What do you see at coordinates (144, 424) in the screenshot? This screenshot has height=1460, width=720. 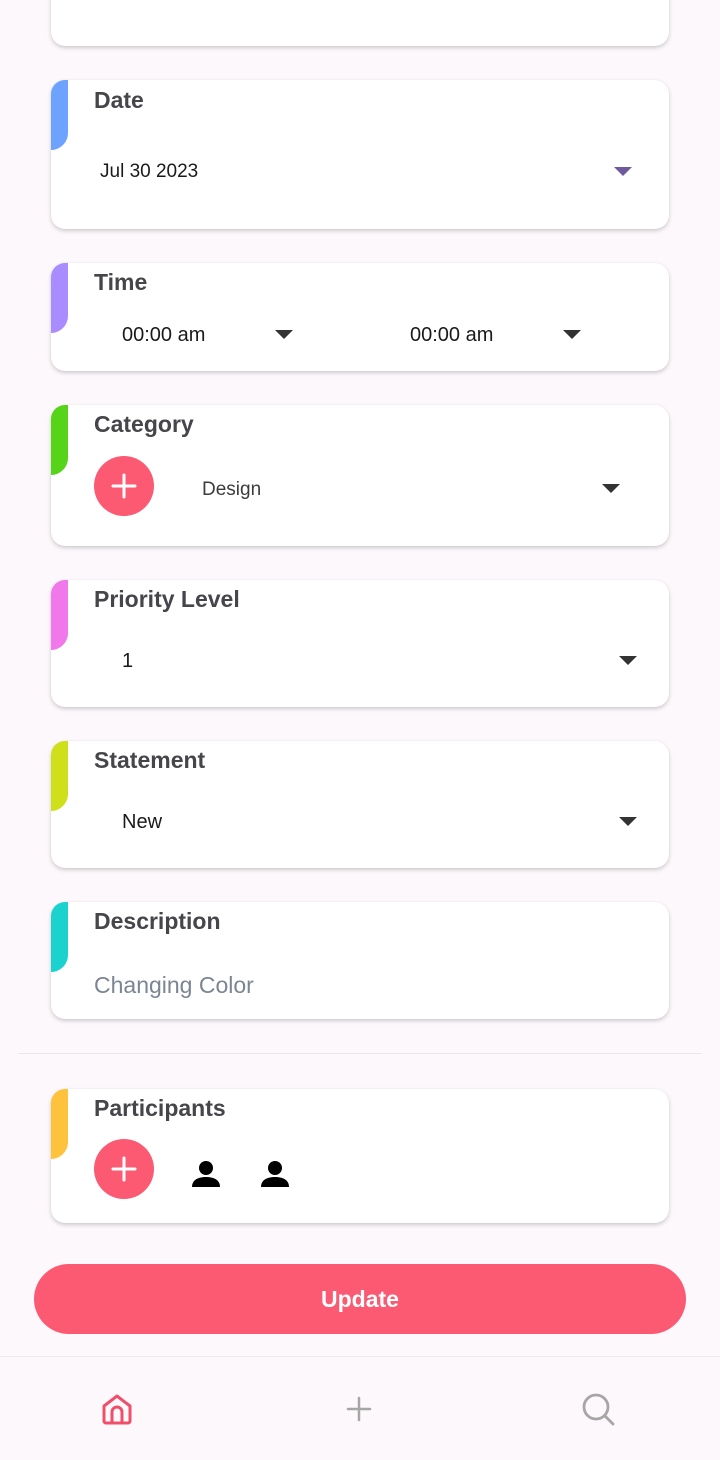 I see `category-title: Category` at bounding box center [144, 424].